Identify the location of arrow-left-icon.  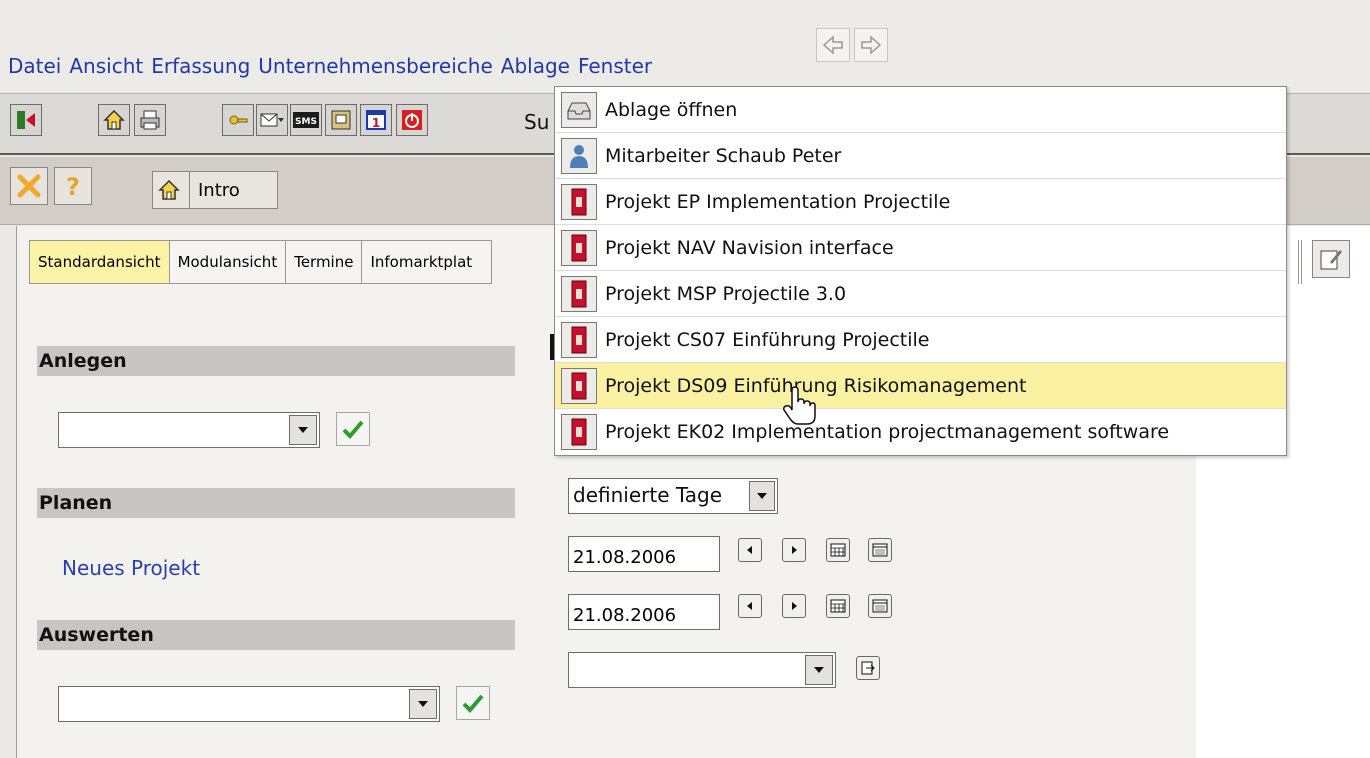
(832, 45).